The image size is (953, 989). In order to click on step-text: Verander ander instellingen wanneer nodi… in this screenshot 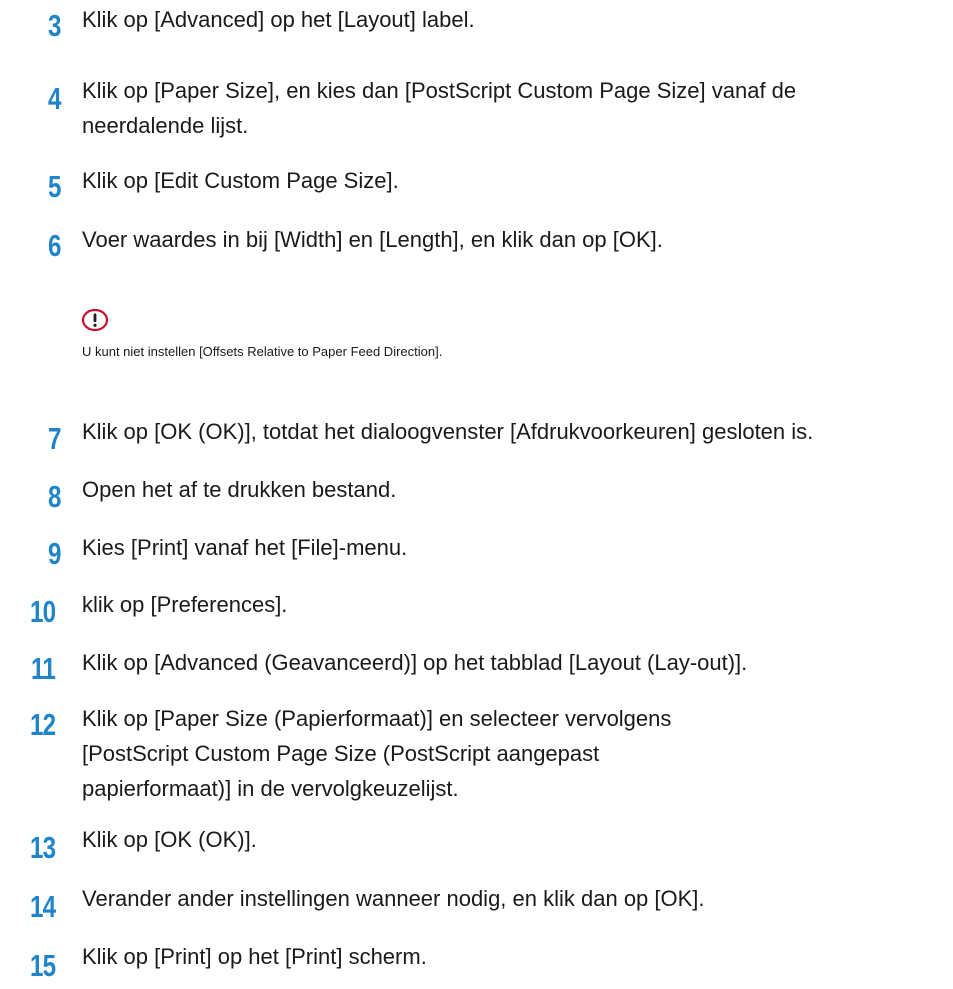, I will do `click(393, 898)`.